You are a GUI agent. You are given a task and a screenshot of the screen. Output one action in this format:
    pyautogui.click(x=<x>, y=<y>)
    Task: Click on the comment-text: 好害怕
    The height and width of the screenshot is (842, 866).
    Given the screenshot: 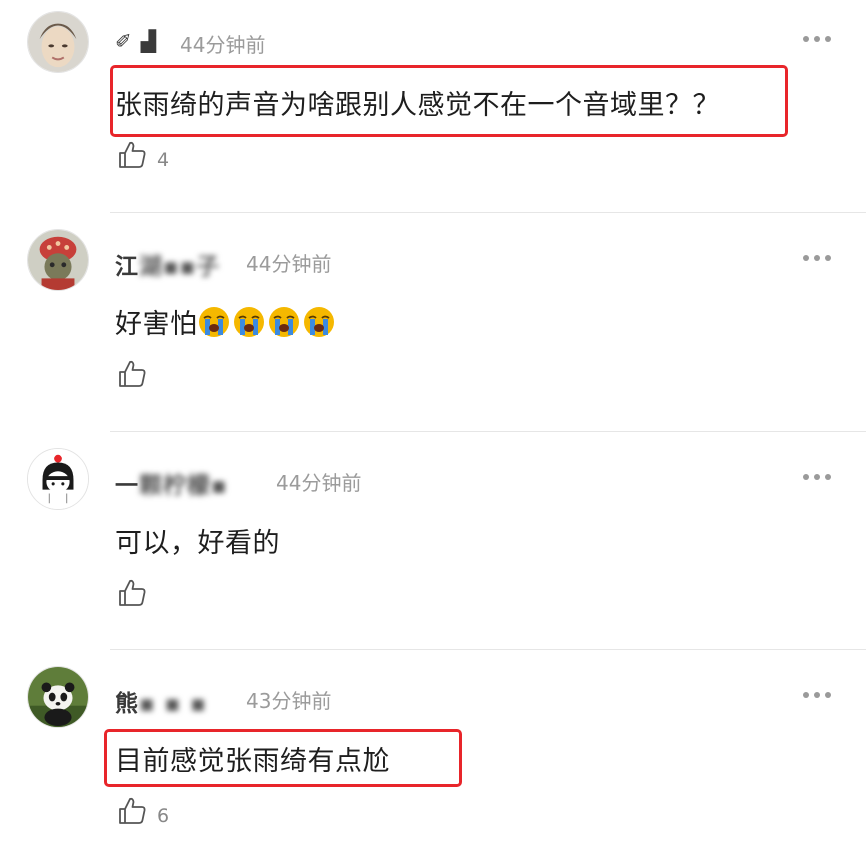 What is the action you would take?
    pyautogui.click(x=226, y=321)
    